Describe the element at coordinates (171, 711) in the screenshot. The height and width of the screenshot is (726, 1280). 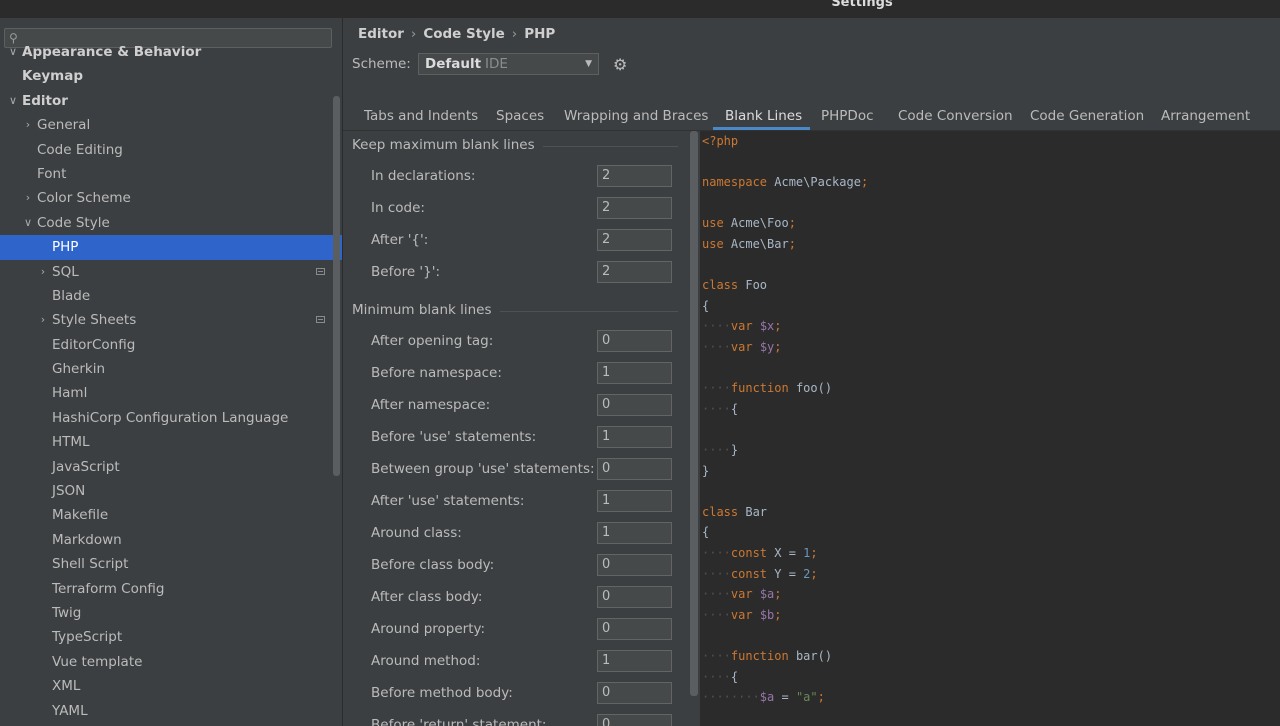
I see `tree-item: YAML` at that location.